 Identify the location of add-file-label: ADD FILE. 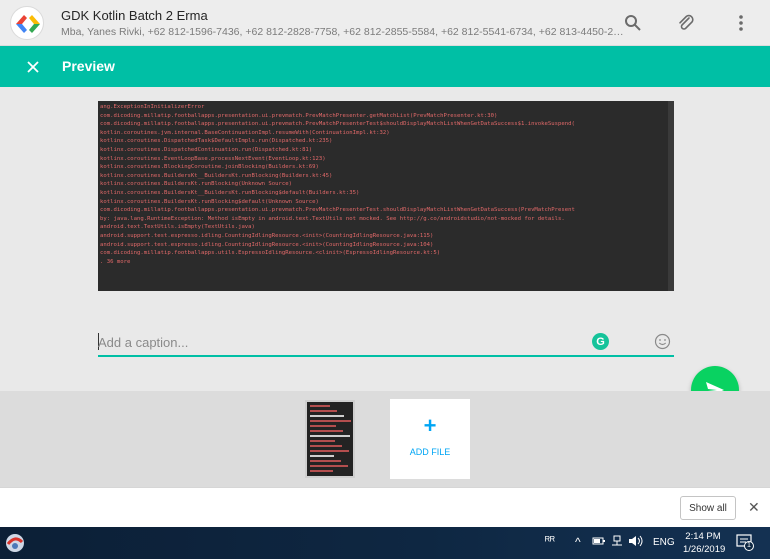
(430, 452).